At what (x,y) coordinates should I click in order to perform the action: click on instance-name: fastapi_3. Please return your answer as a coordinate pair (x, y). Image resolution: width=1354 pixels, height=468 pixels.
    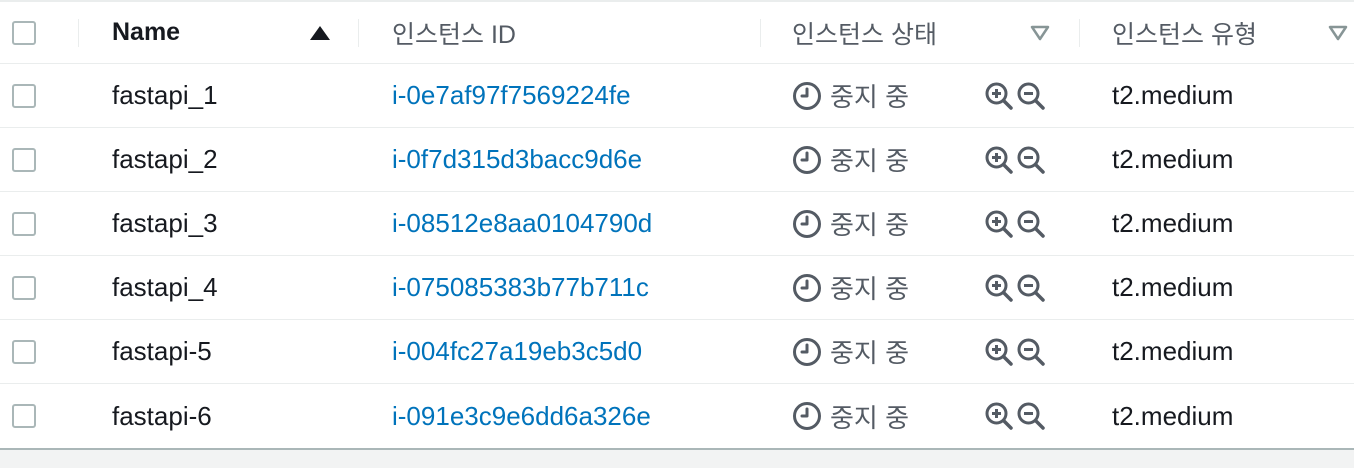
    Looking at the image, I should click on (165, 223).